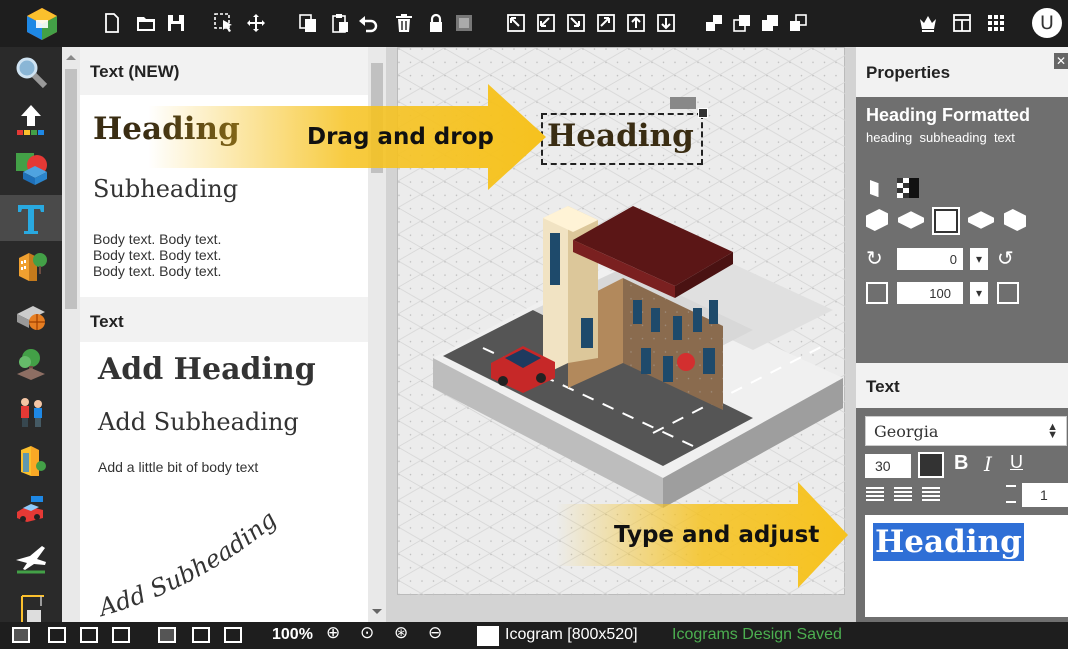 The height and width of the screenshot is (649, 1068). Describe the element at coordinates (1015, 220) in the screenshot. I see `rotate-right-preset-icon` at that location.